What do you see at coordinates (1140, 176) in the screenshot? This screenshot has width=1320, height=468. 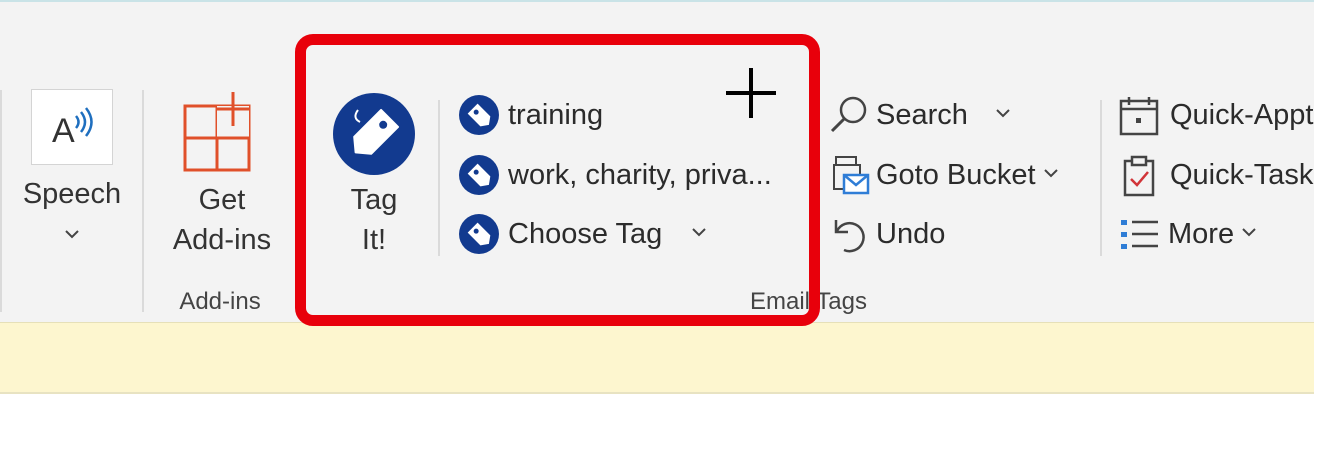 I see `task-icon` at bounding box center [1140, 176].